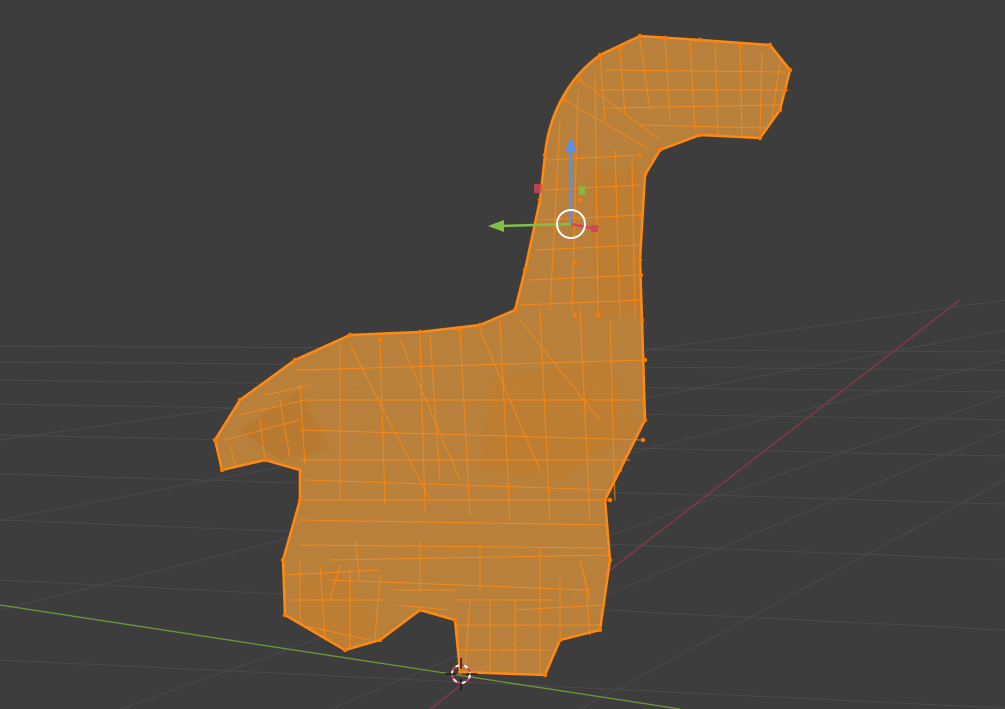 The height and width of the screenshot is (709, 1005). I want to click on gizmo-yz-plane-icon, so click(538, 188).